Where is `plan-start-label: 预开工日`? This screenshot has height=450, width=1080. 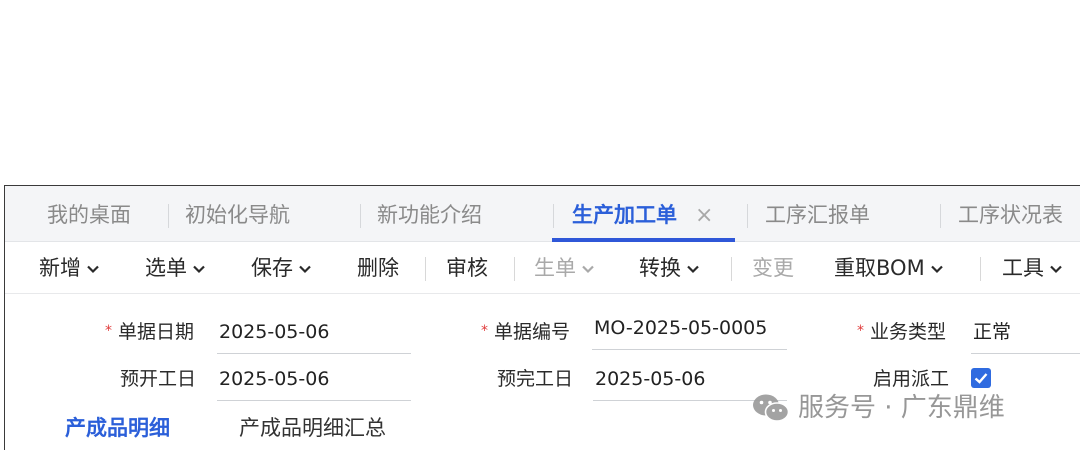
plan-start-label: 预开工日 is located at coordinates (158, 379).